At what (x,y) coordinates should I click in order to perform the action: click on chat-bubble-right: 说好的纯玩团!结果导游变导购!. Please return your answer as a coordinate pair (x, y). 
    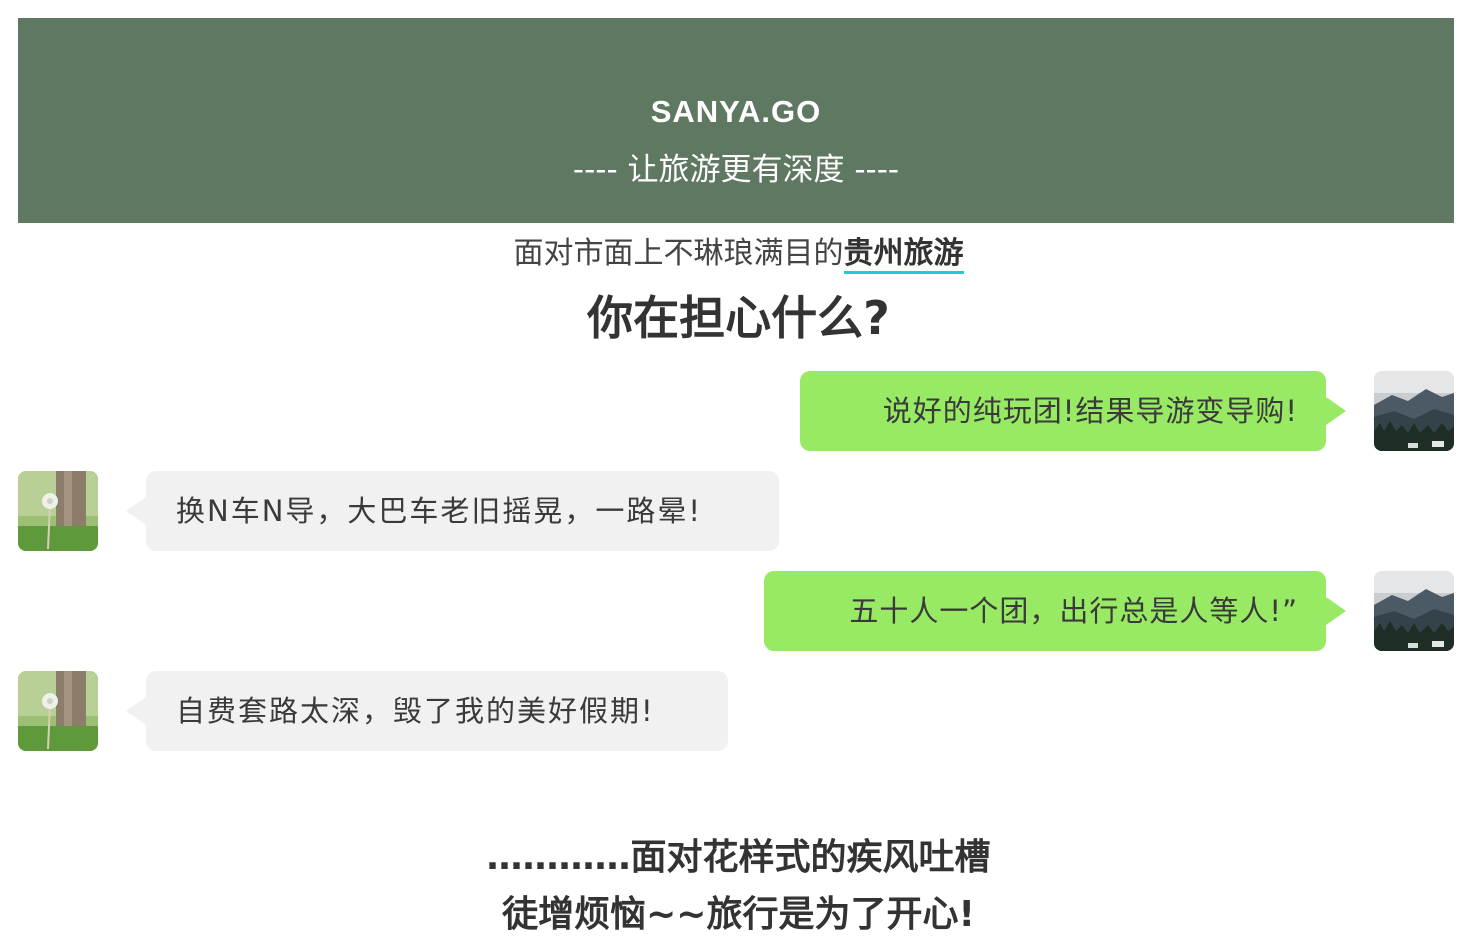
    Looking at the image, I should click on (1073, 411).